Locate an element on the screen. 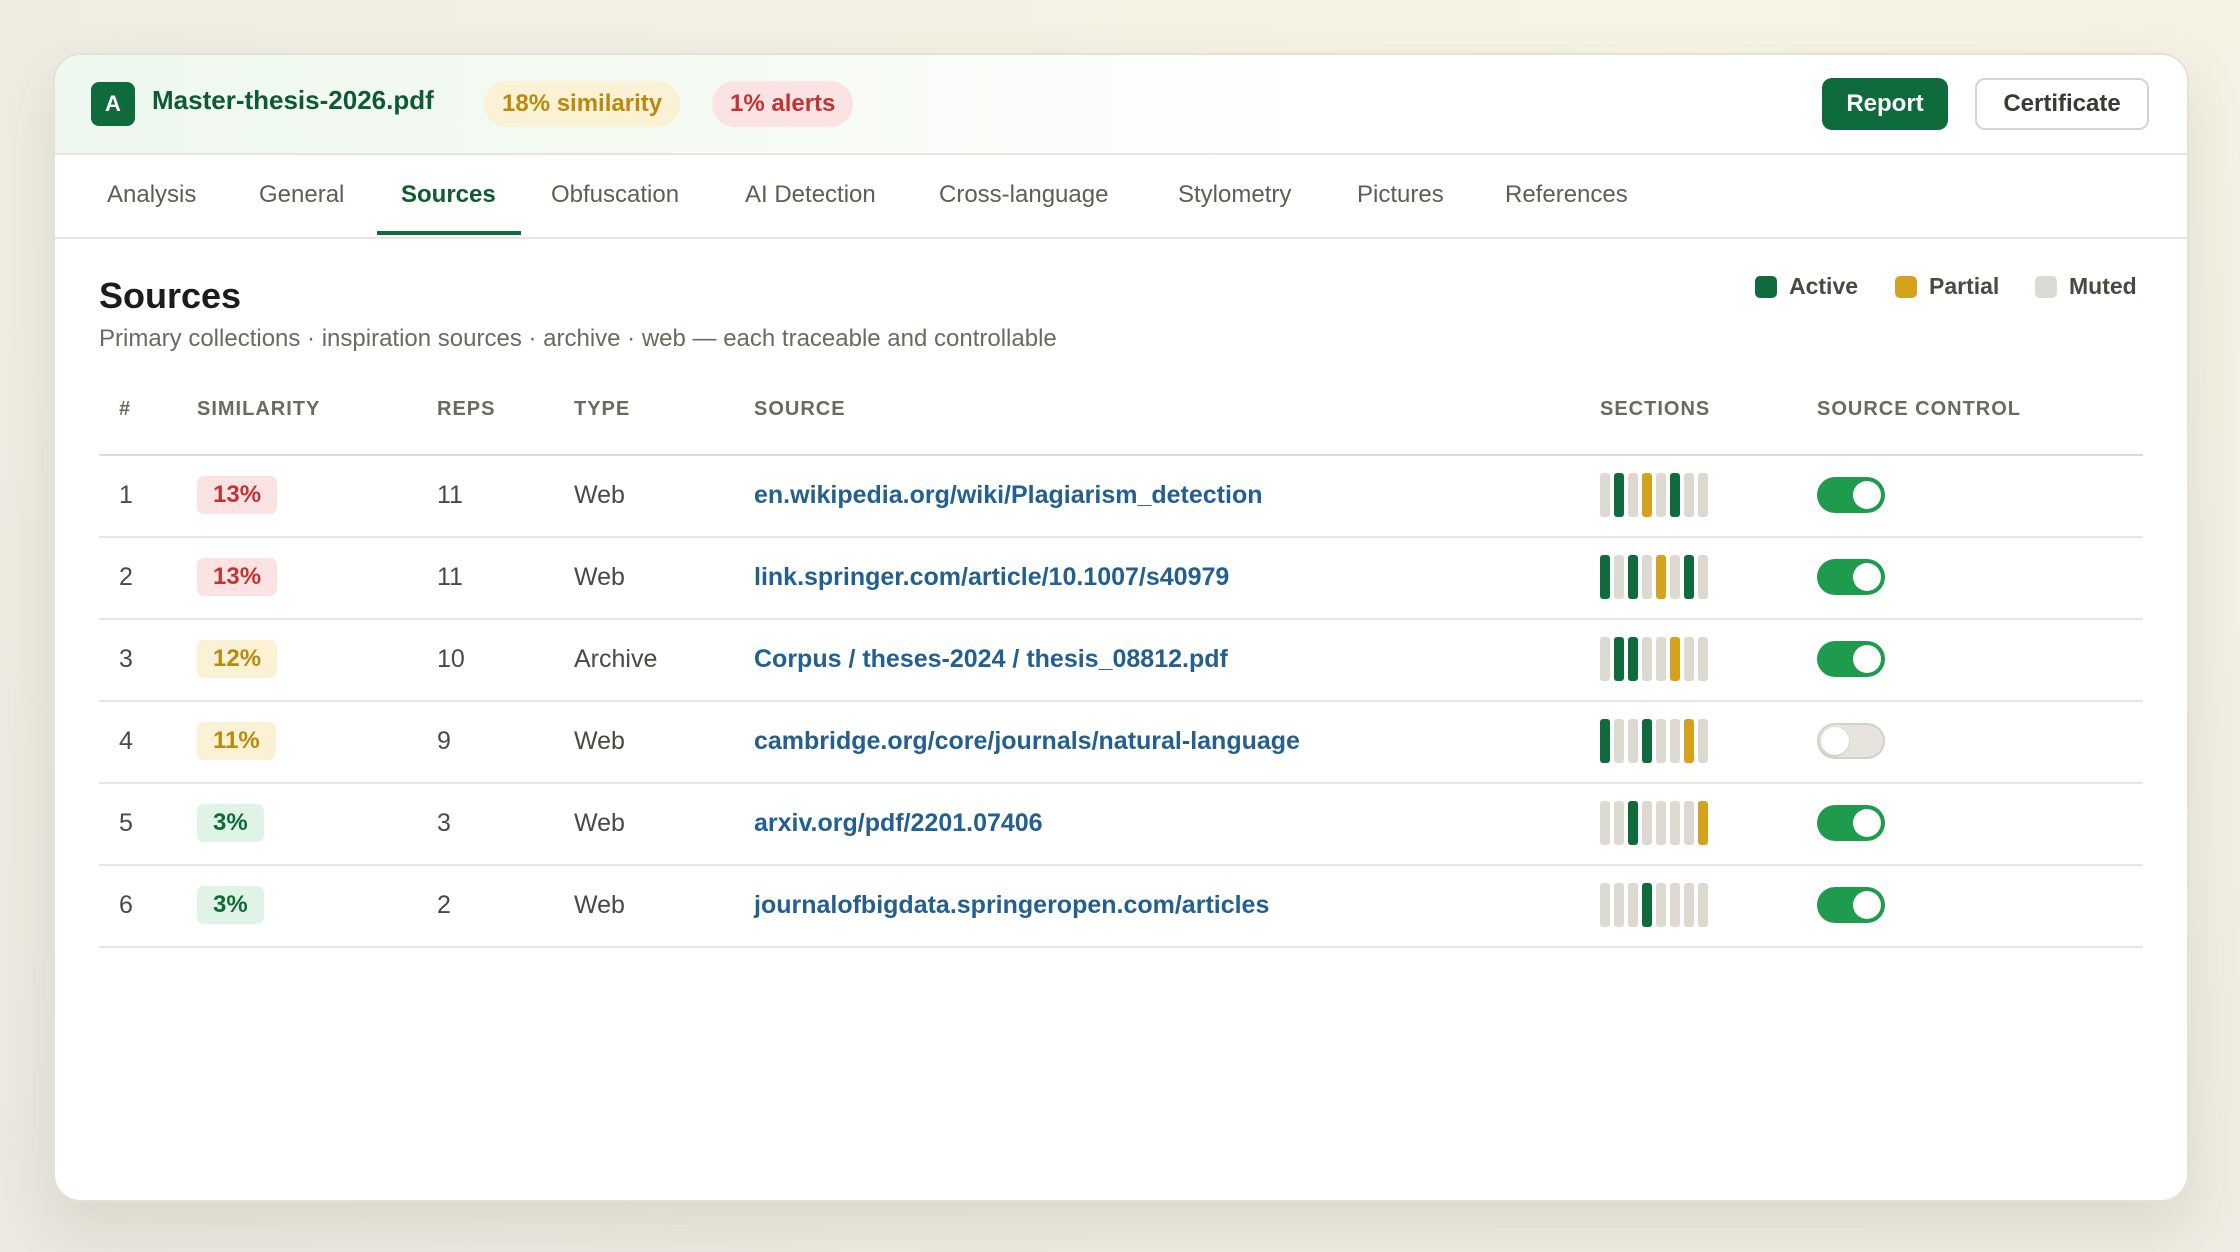 The height and width of the screenshot is (1252, 2240). row-number: 4 is located at coordinates (126, 740).